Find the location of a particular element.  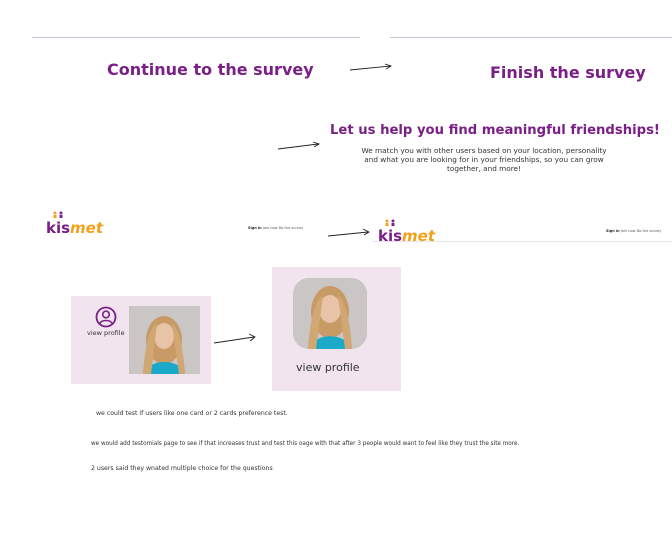

headline-body-line: together, and more! is located at coordinates (484, 168).